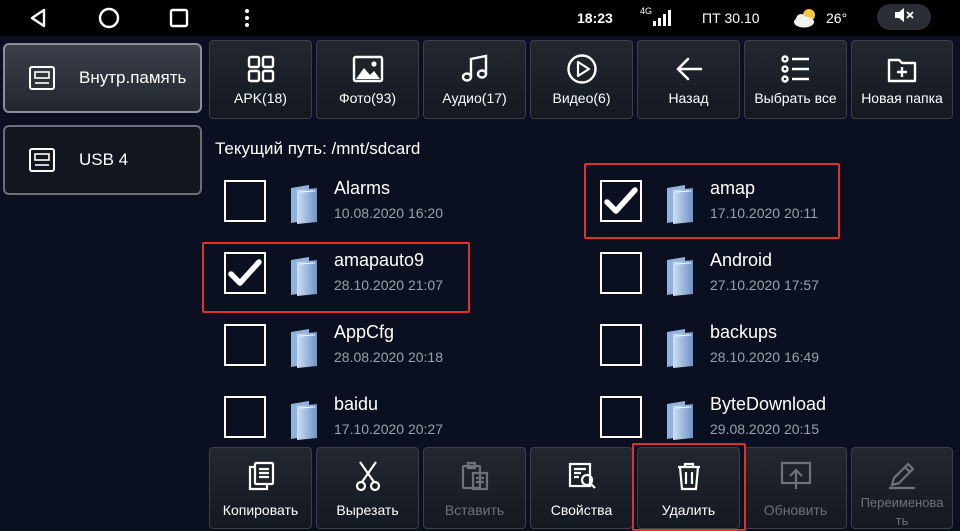 The image size is (960, 531). Describe the element at coordinates (806, 20) in the screenshot. I see `partly-cloudy-icon` at that location.